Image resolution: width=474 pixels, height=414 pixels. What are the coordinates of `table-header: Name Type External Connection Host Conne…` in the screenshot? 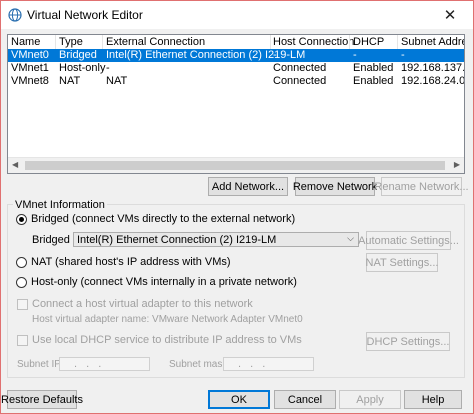 It's located at (236, 42).